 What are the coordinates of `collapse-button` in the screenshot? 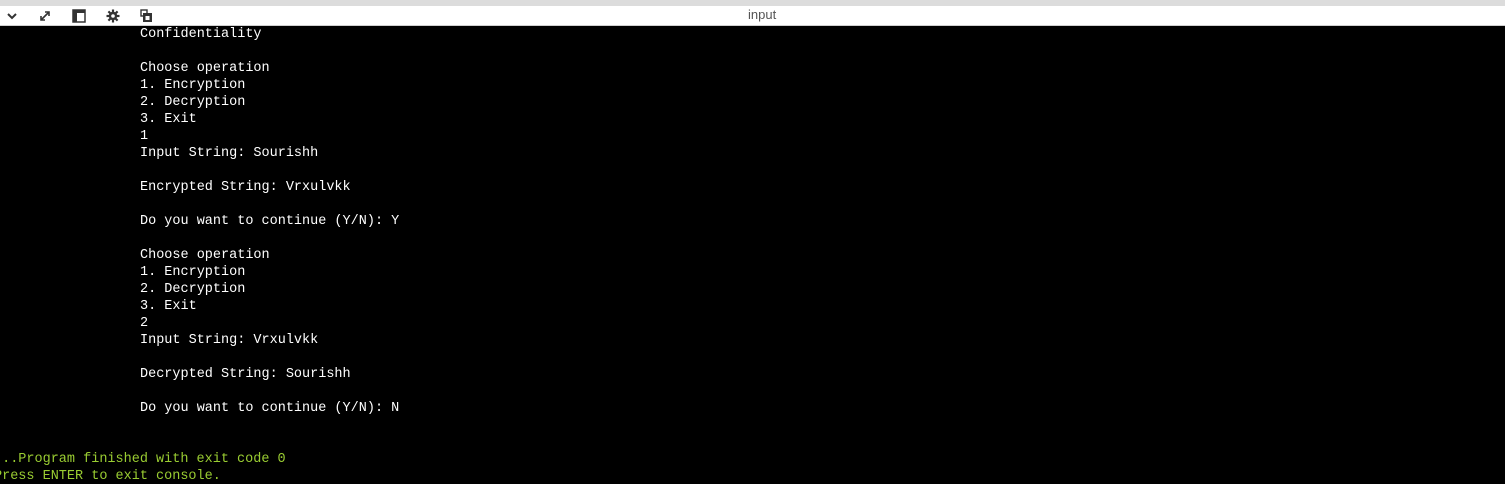 It's located at (12, 16).